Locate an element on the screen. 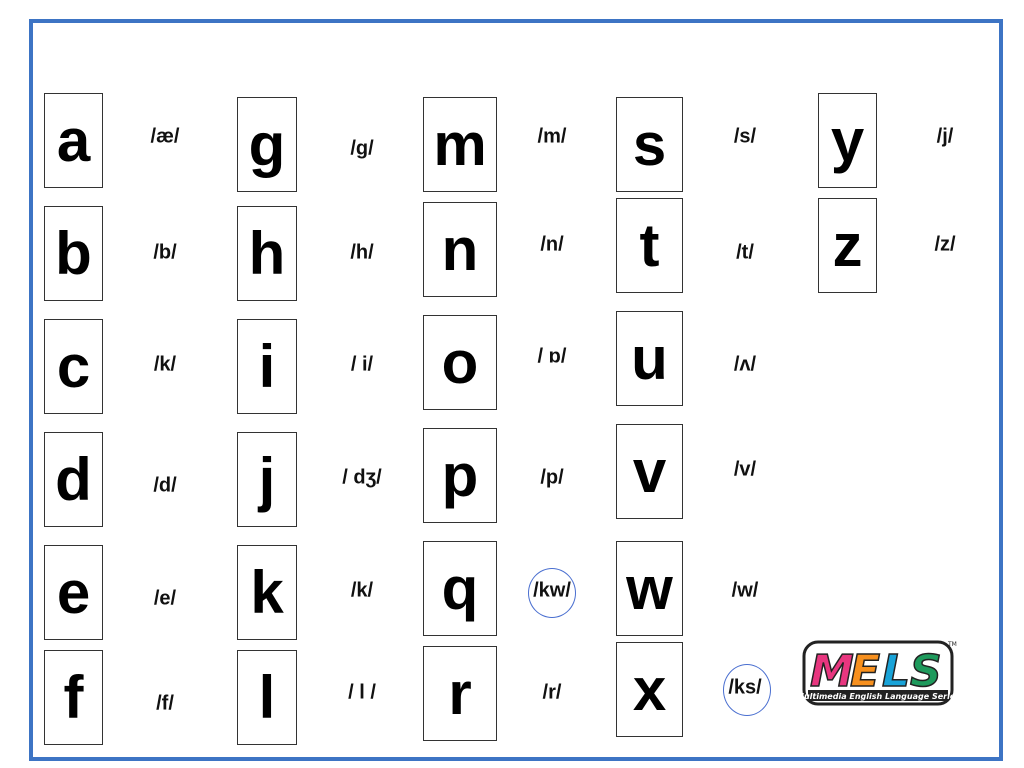 Image resolution: width=1024 pixels, height=768 pixels. letter-card-f: f is located at coordinates (73, 697).